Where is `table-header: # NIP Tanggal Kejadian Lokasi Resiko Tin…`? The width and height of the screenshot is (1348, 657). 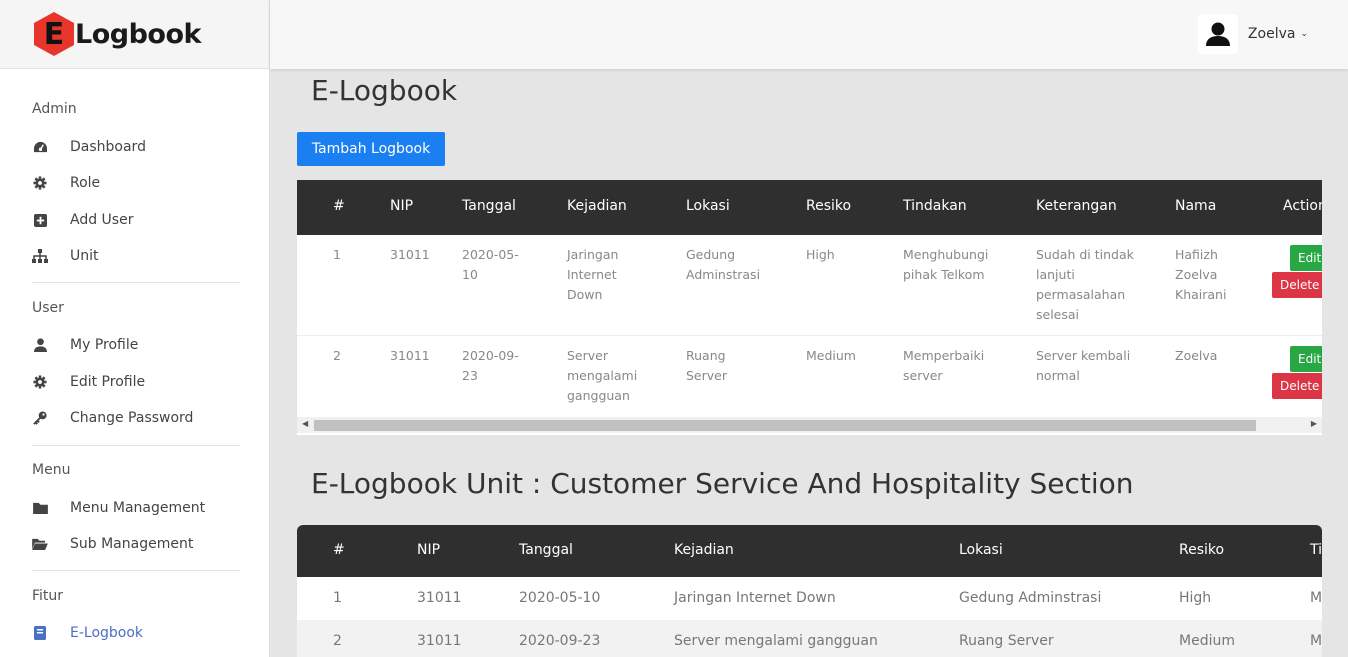
table-header: # NIP Tanggal Kejadian Lokasi Resiko Tin… is located at coordinates (809, 207).